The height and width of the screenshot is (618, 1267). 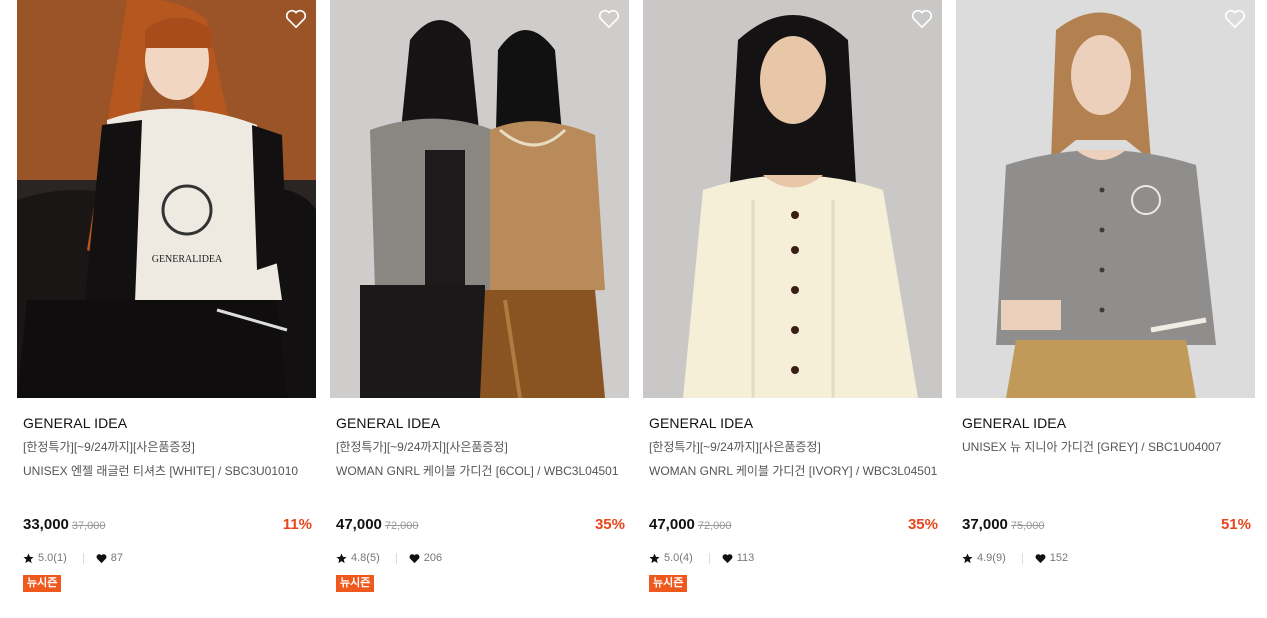 I want to click on discount-rate: 11%, so click(x=297, y=524).